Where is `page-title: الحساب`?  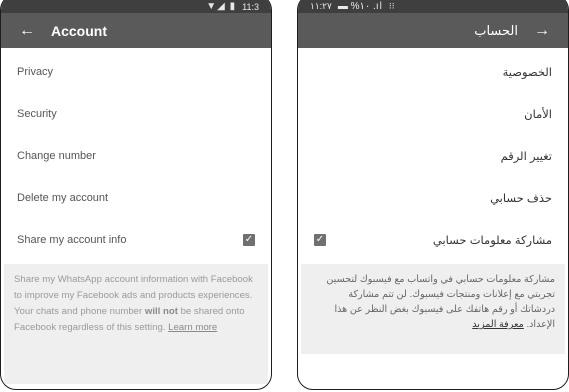
page-title: الحساب is located at coordinates (496, 30).